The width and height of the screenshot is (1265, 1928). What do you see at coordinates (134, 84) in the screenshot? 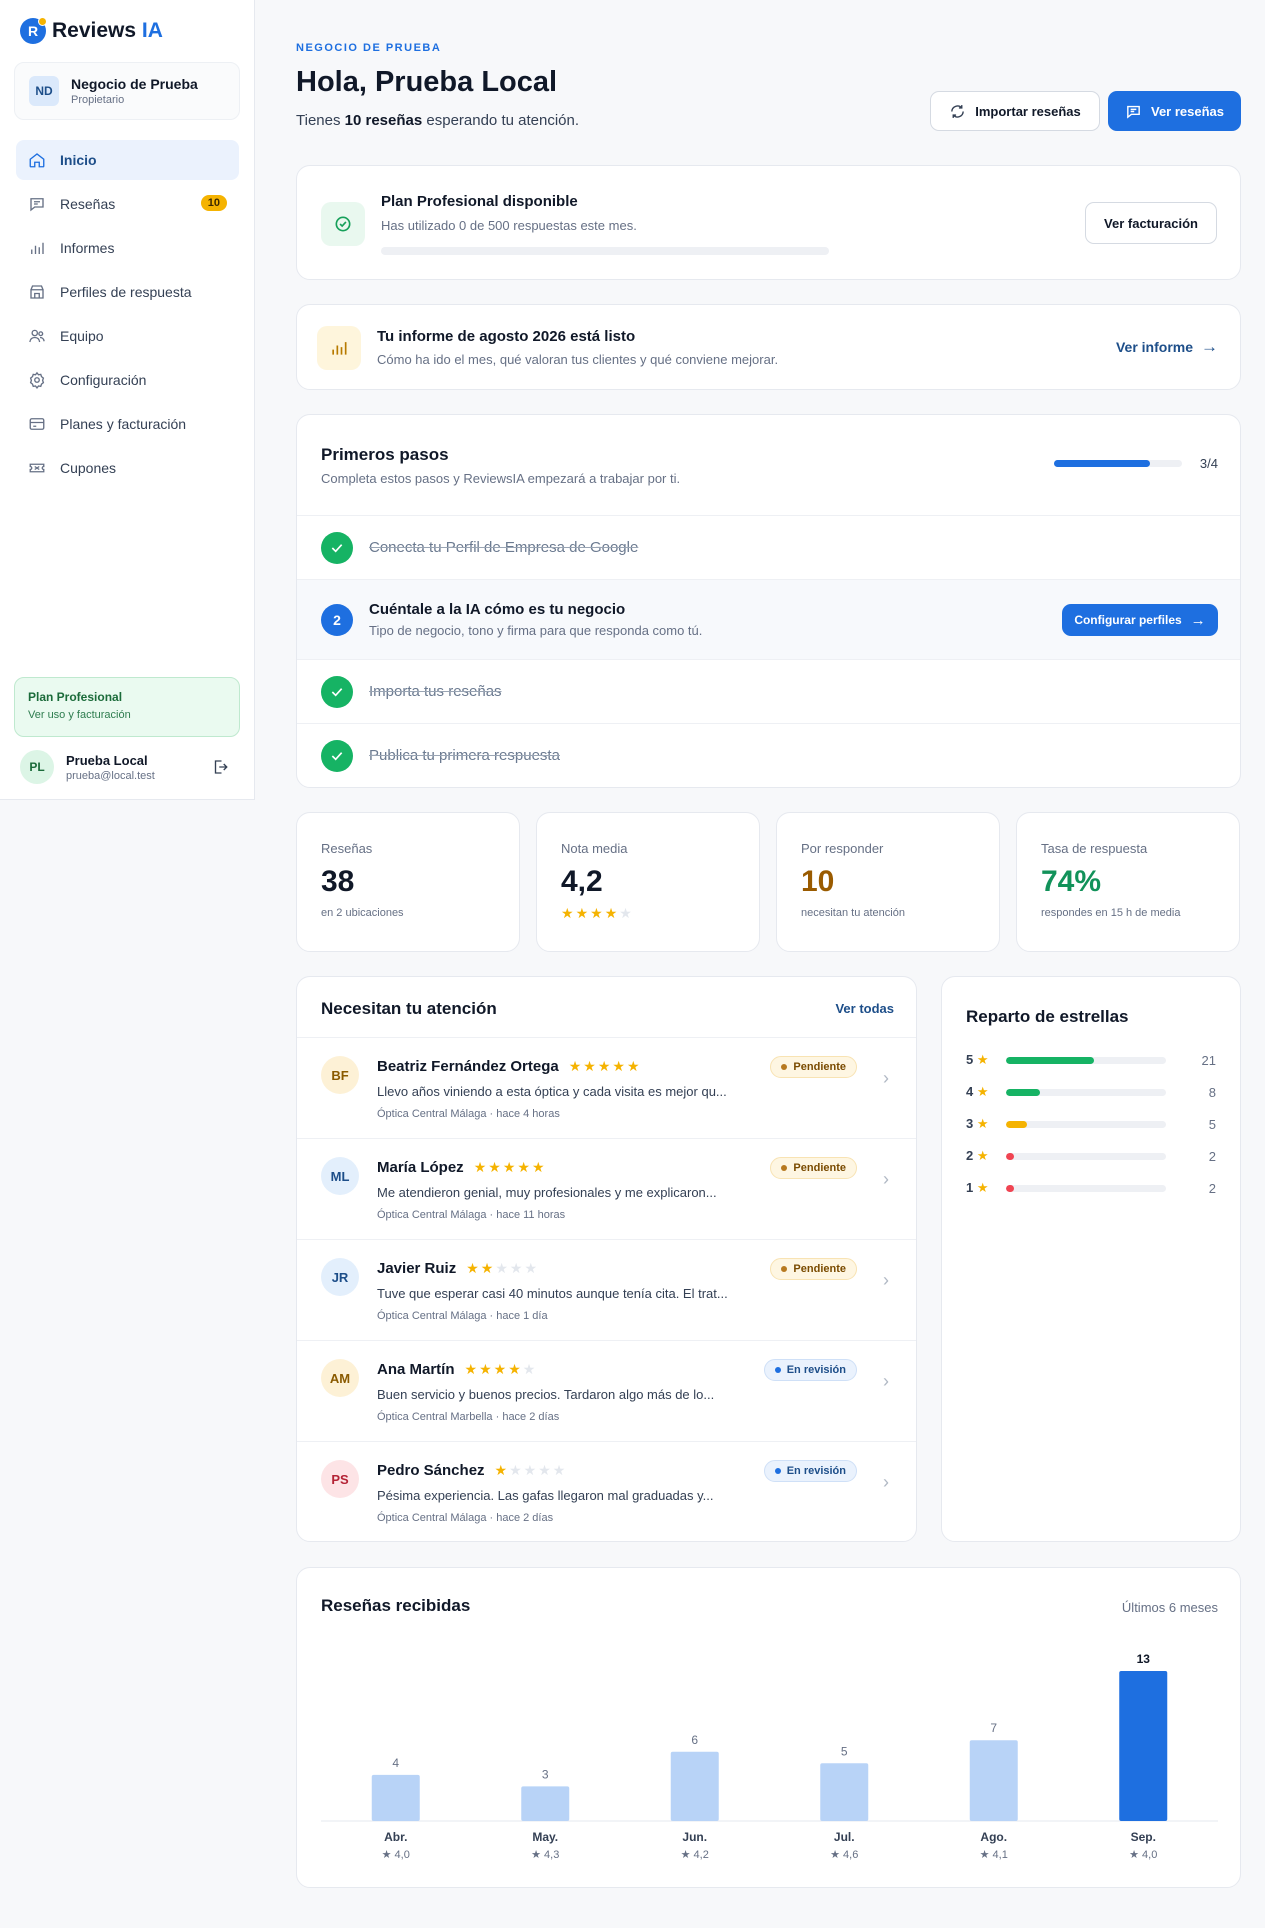
I see `business-name: Negocio de Prueba` at bounding box center [134, 84].